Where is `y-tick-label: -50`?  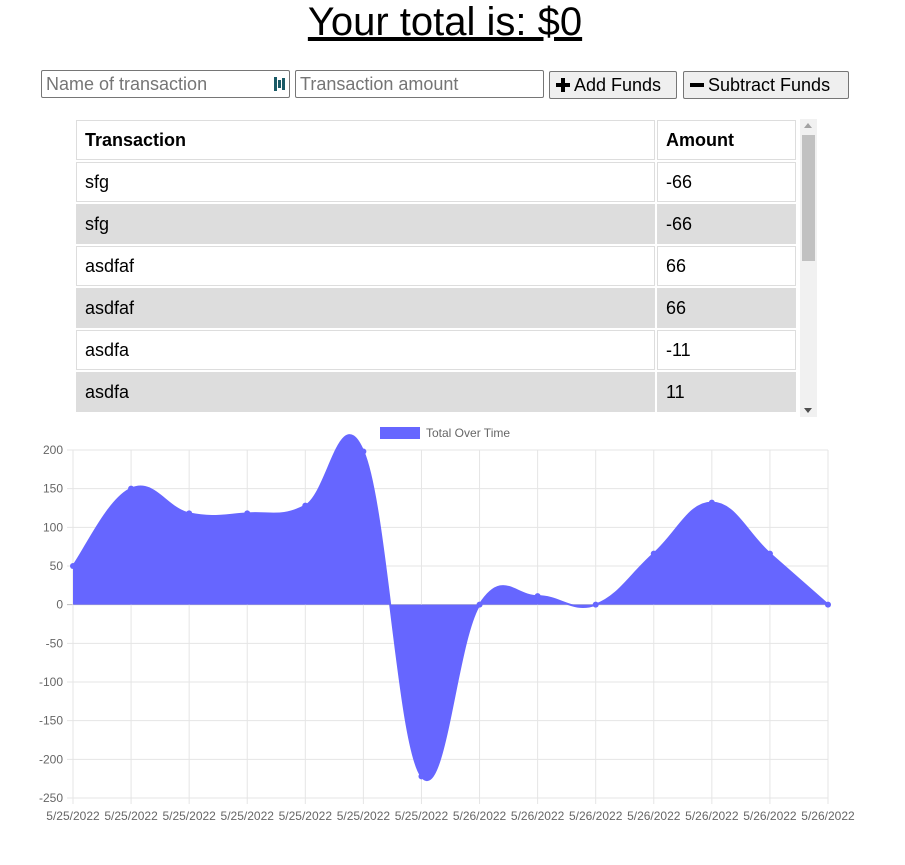 y-tick-label: -50 is located at coordinates (55, 643).